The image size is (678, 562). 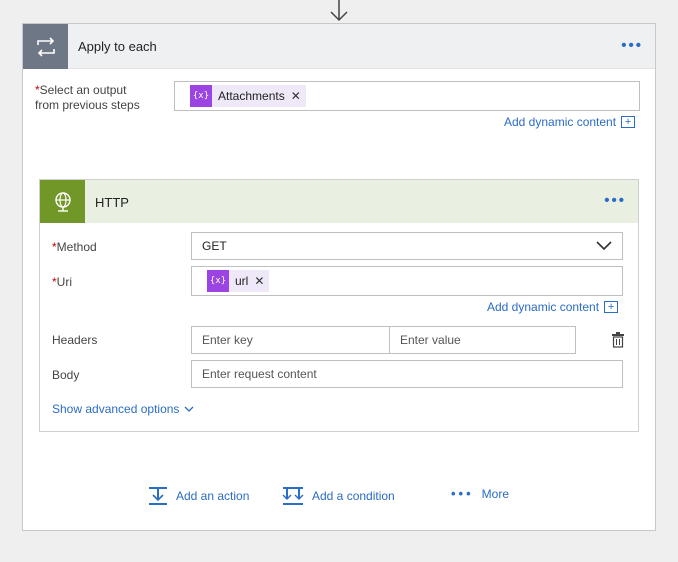 I want to click on url-token: {x} url ✕, so click(x=238, y=281).